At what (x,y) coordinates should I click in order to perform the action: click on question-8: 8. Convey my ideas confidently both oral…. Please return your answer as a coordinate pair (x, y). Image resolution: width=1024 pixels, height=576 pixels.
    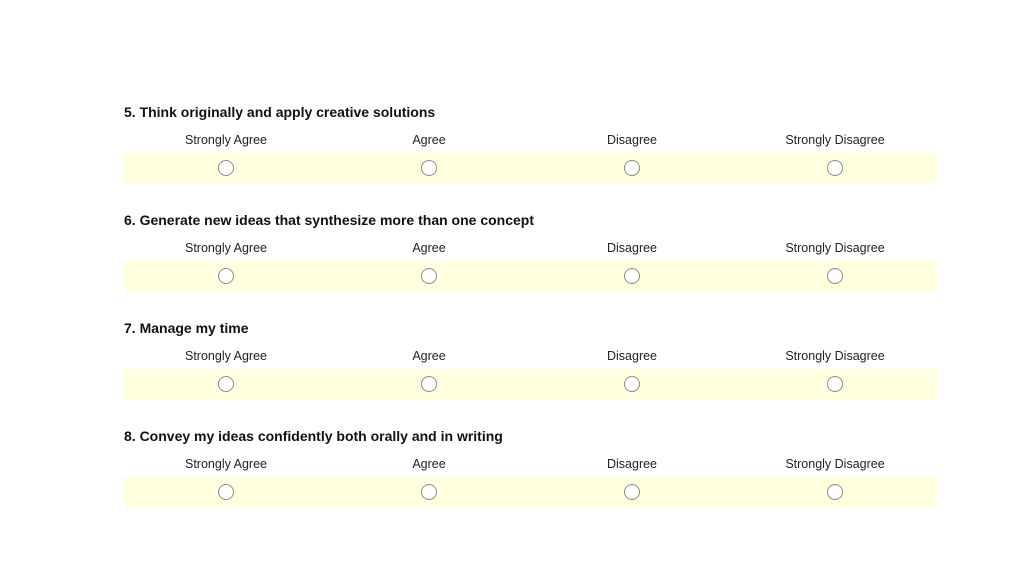
    Looking at the image, I should click on (530, 478).